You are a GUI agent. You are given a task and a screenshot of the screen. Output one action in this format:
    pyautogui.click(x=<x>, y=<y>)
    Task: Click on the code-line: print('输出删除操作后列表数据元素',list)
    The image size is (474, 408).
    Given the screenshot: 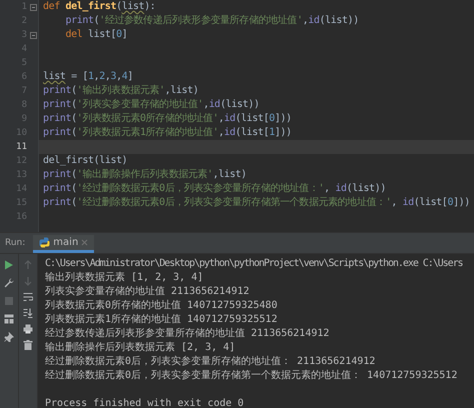 What is the action you would take?
    pyautogui.click(x=145, y=175)
    